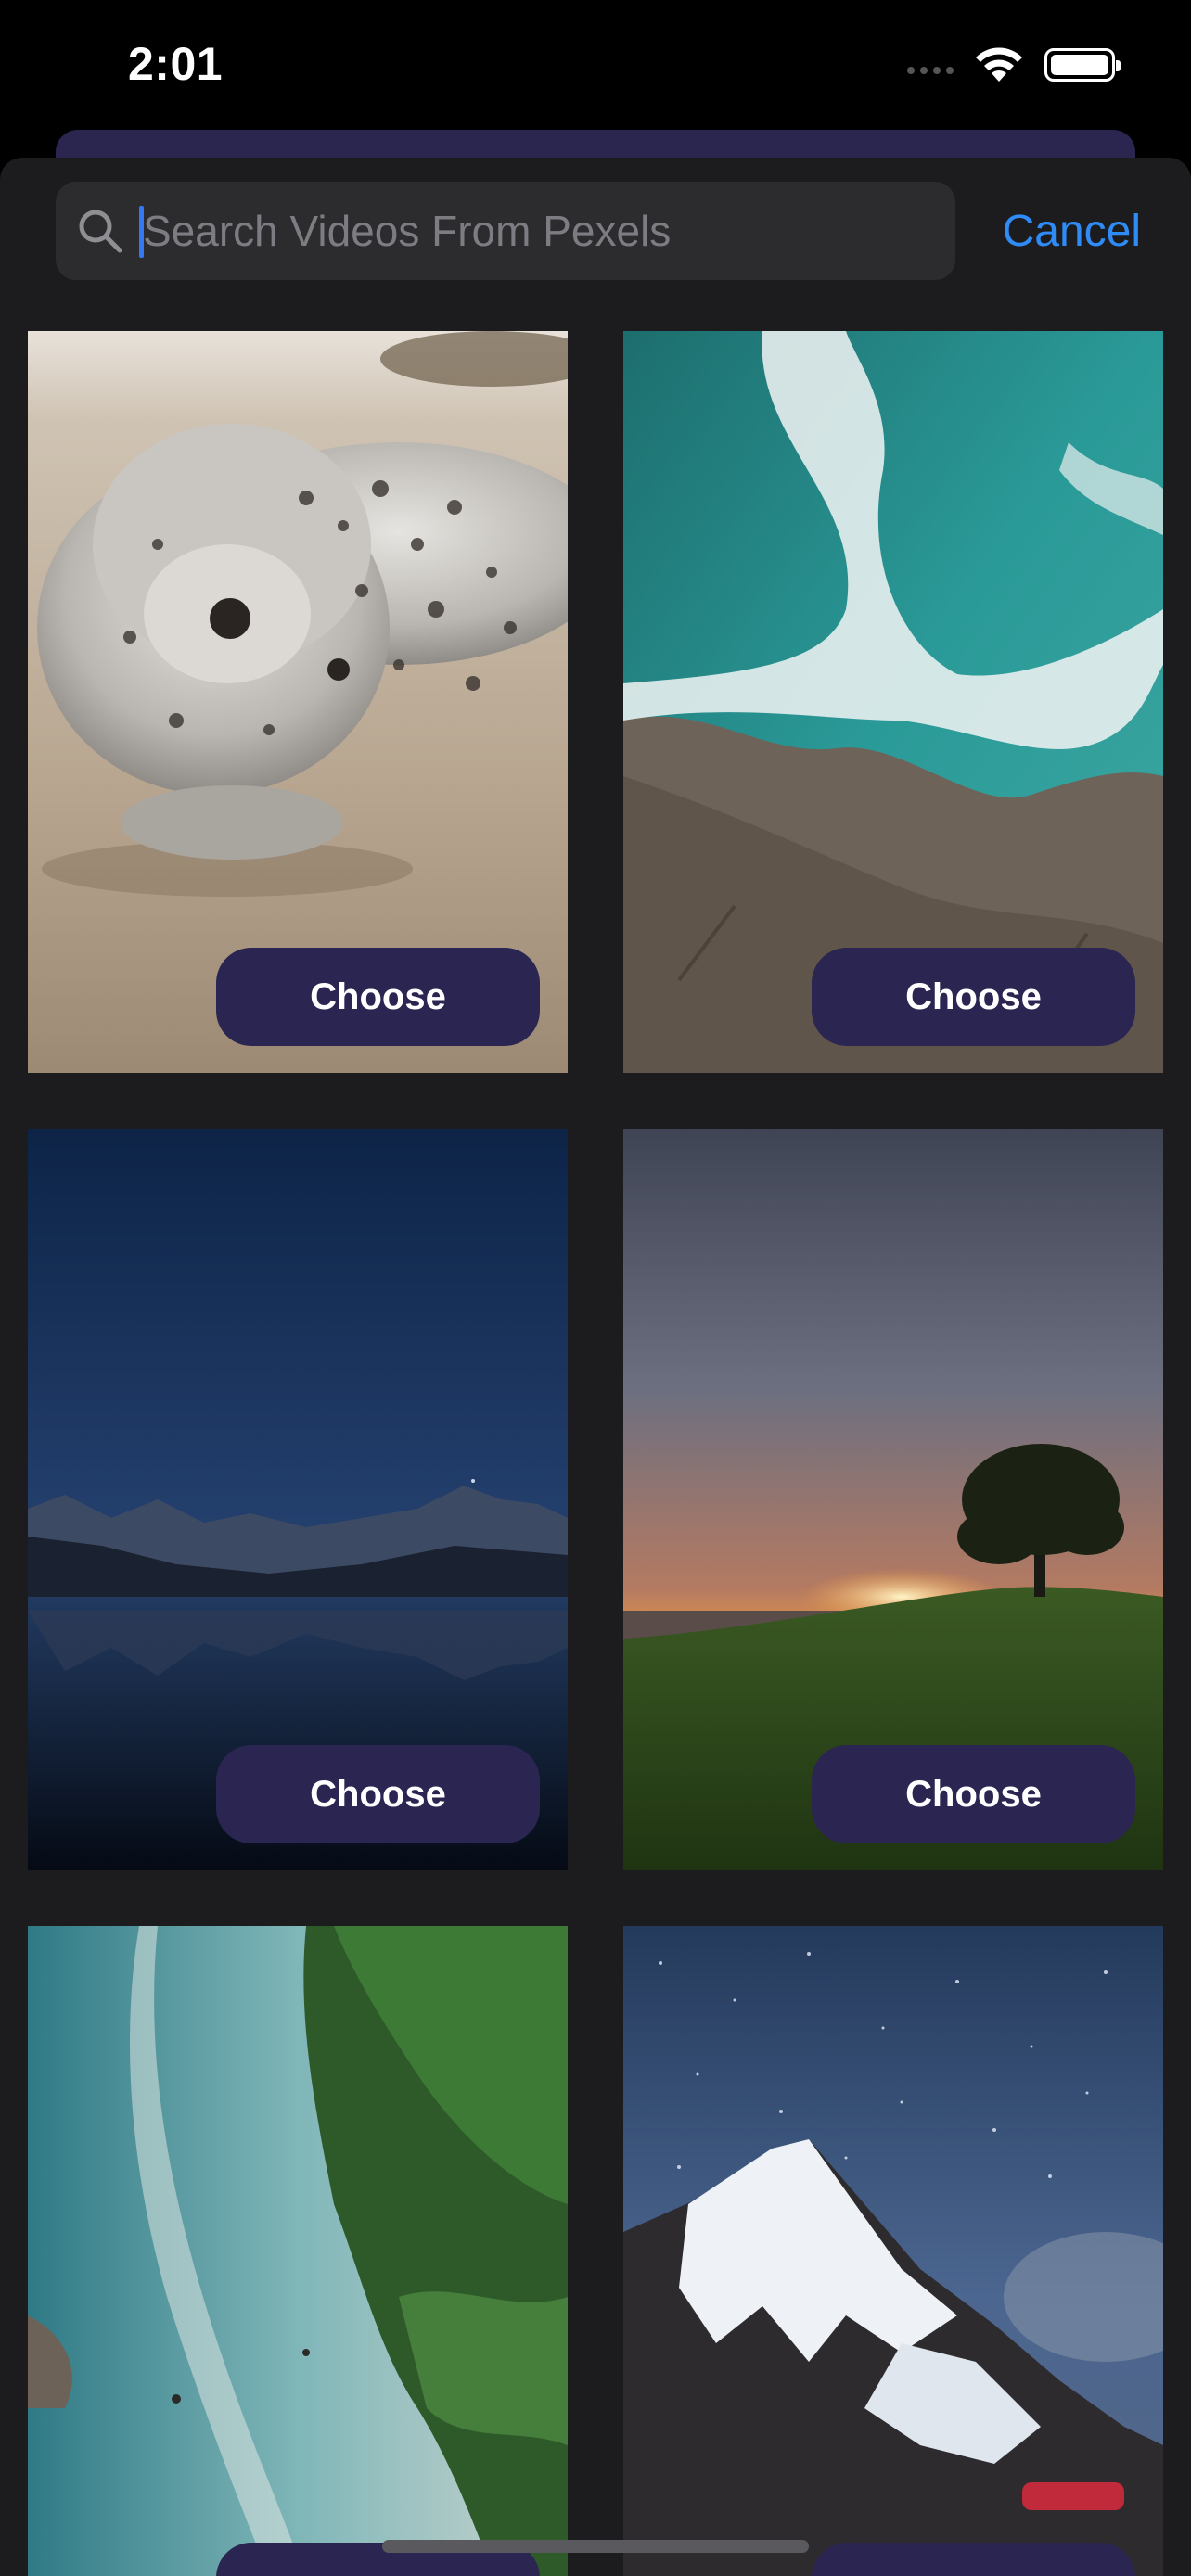 The width and height of the screenshot is (1191, 2576). I want to click on search-input, so click(542, 231).